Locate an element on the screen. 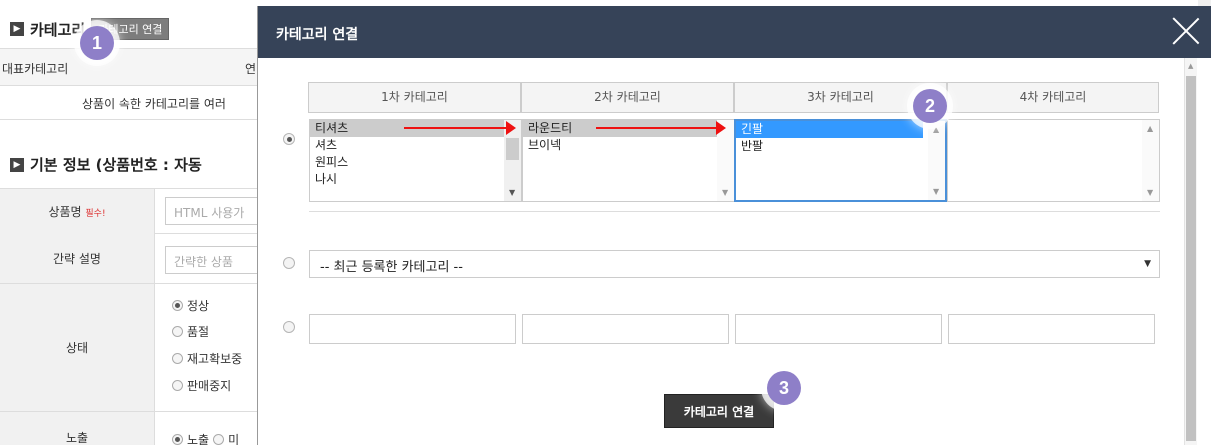  recent-category-select: -- 최근 등록한 카테고리 -- ▼ is located at coordinates (734, 264).